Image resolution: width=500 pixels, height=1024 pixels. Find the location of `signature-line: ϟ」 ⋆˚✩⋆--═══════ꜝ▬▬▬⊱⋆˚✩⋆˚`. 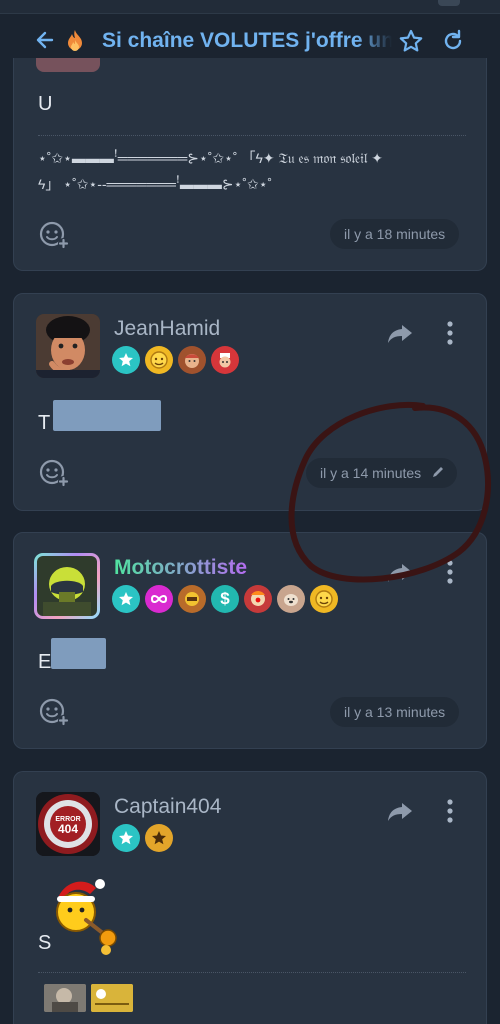

signature-line: ϟ」 ⋆˚✩⋆--═══════ꜝ▬▬▬⊱⋆˚✩⋆˚ is located at coordinates (155, 184).